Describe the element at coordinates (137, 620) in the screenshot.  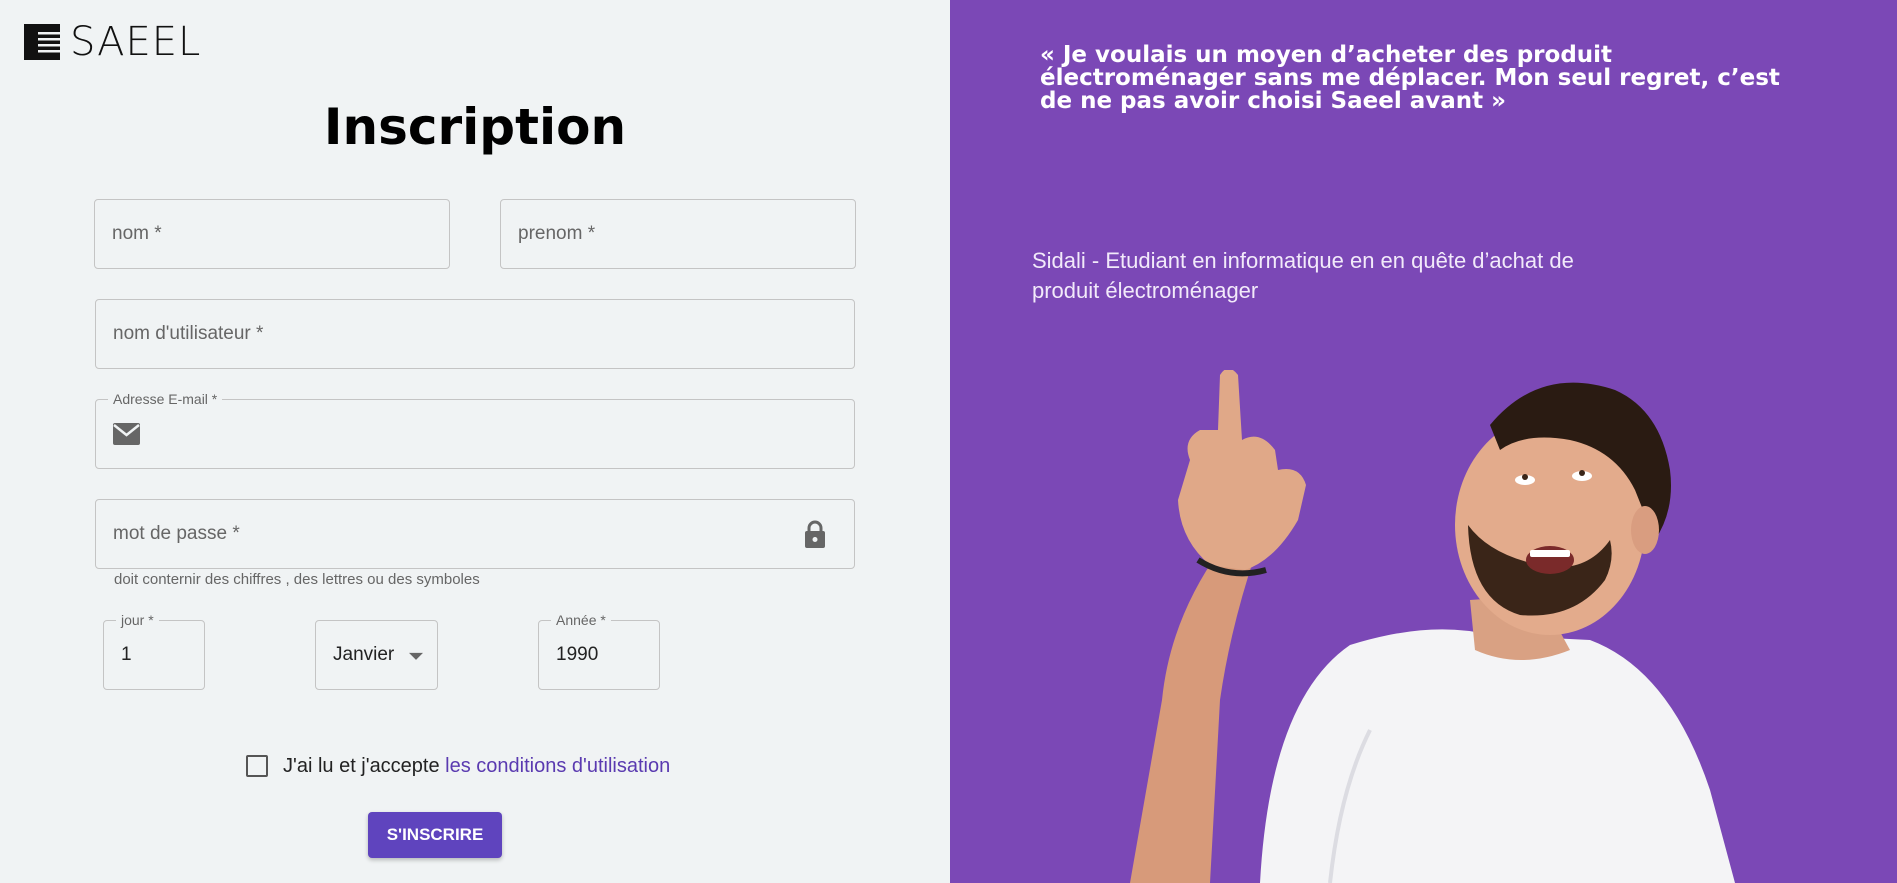
I see `day-label: jour *` at that location.